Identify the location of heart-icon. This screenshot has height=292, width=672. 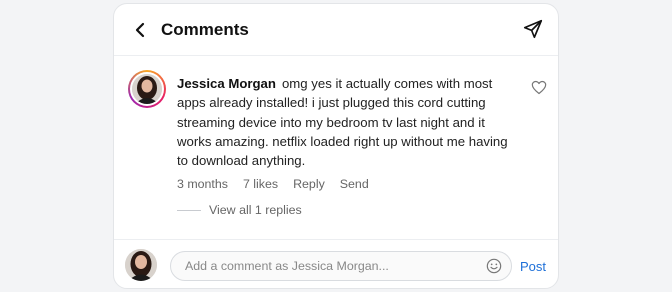
(539, 87).